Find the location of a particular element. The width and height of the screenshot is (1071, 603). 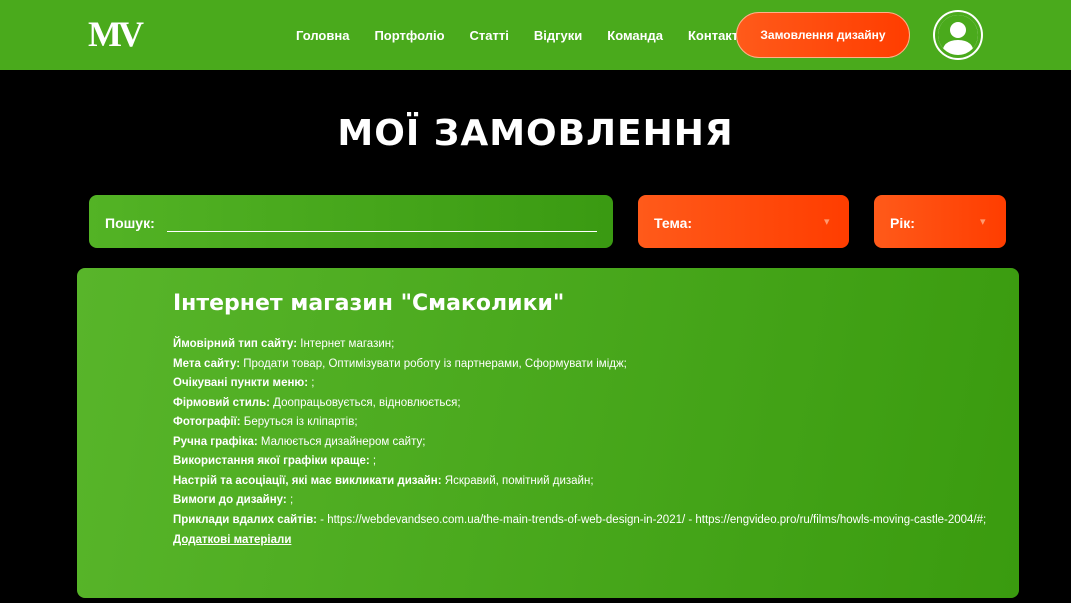

order-title: Інтернет магазин "Смаколики" is located at coordinates (369, 303).